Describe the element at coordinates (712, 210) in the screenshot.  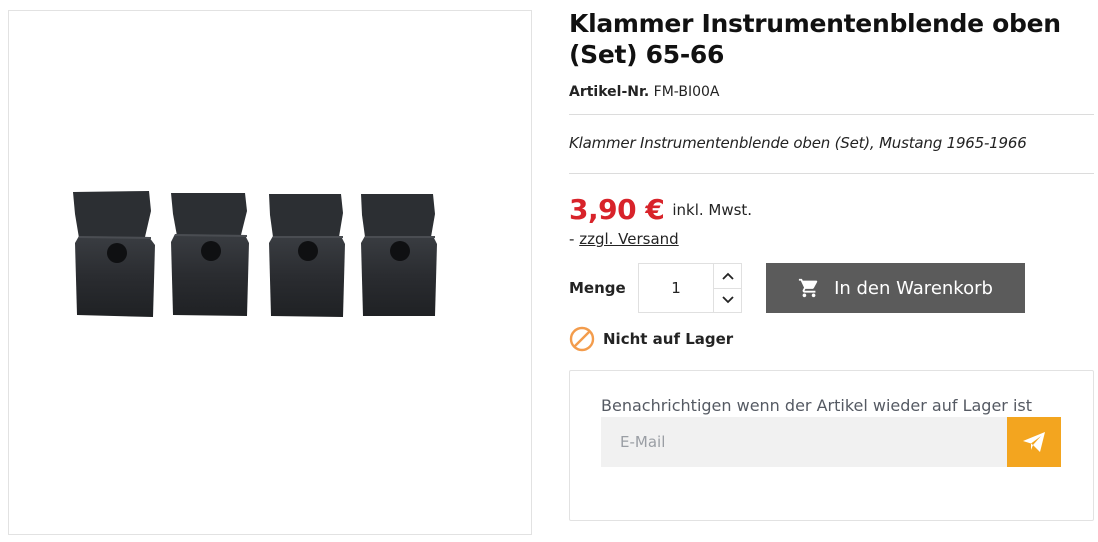
I see `tax-label: inkl. Mwst.` at that location.